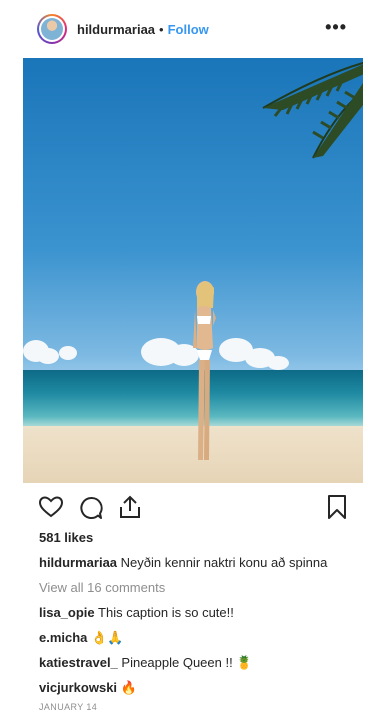  I want to click on comment-text: 👌🙏, so click(107, 637).